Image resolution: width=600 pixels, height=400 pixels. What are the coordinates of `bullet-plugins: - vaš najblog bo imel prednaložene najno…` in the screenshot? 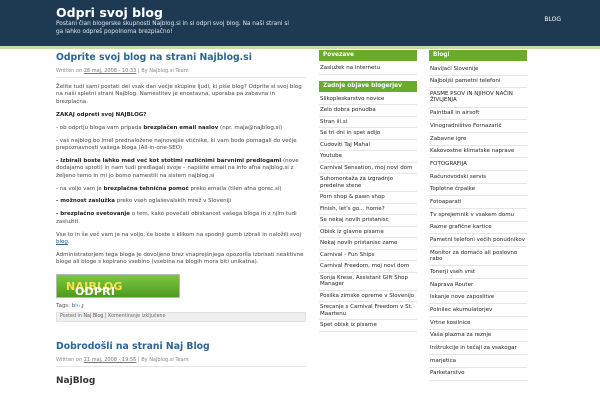 It's located at (176, 144).